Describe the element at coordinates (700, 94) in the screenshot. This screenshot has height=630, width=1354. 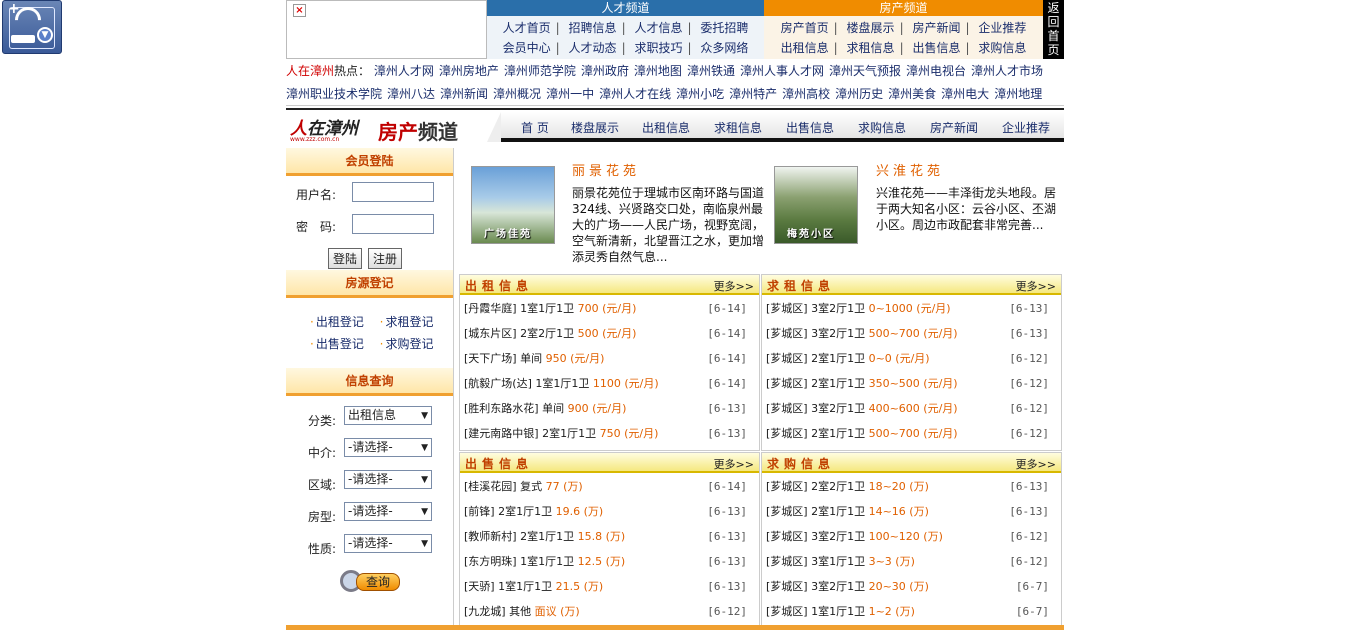
I see `hot-link: 漳州小吃` at that location.